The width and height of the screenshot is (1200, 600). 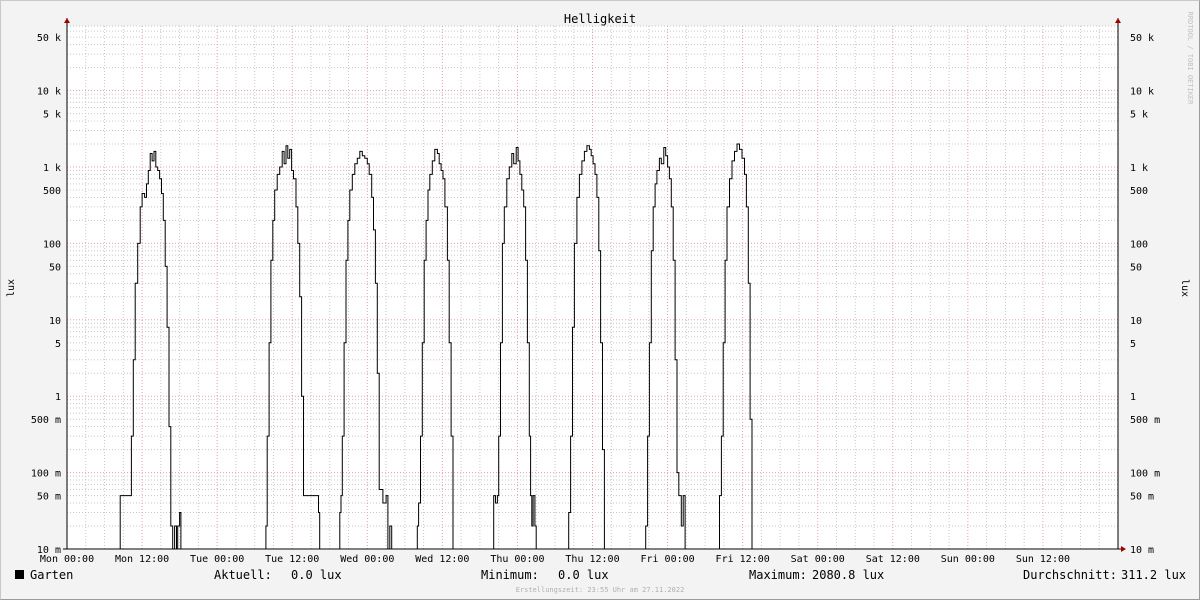 I want to click on watermark: RRDTOOL / TOBI OETIKER, so click(x=1190, y=59).